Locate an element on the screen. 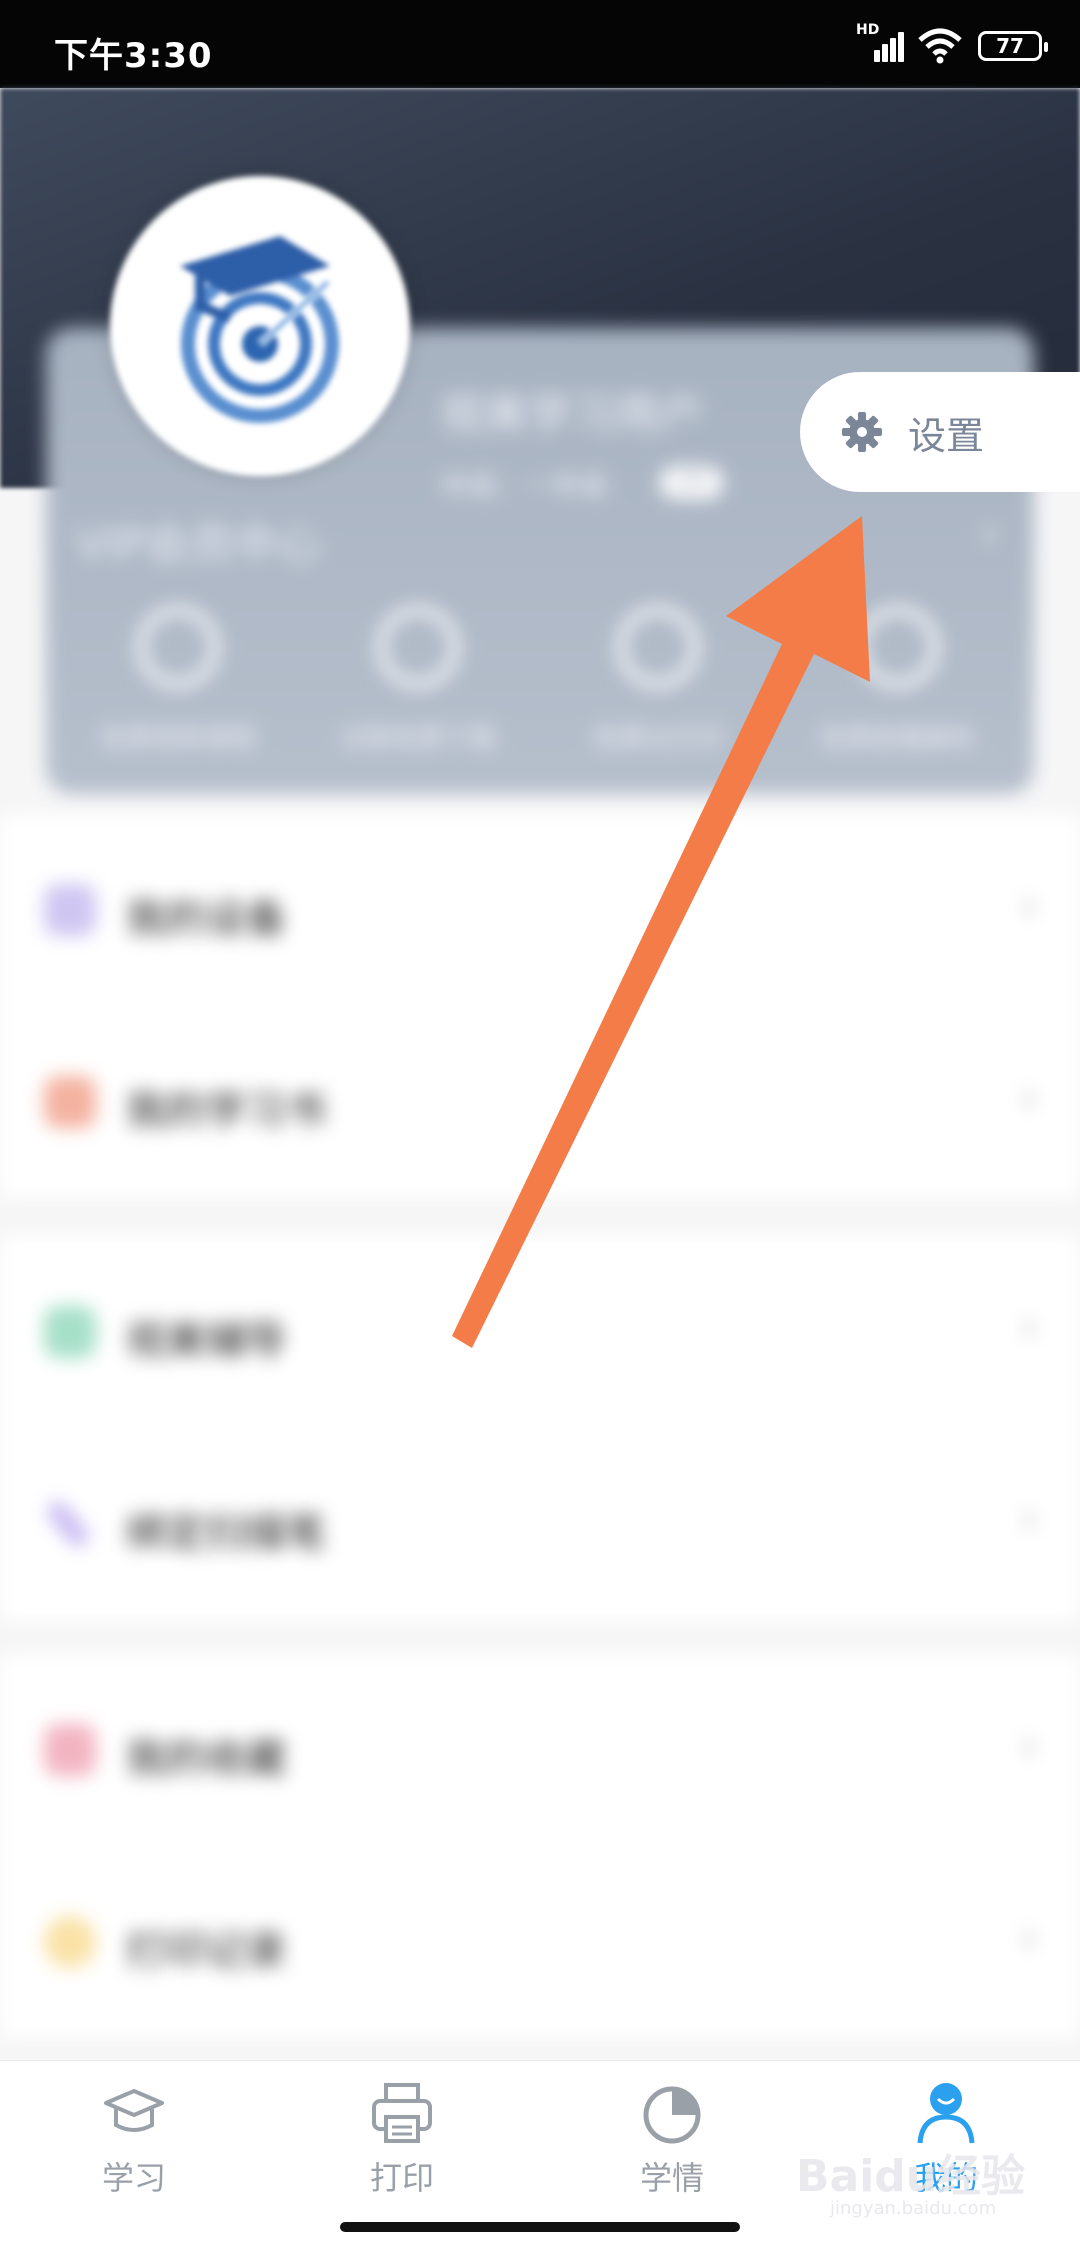 The width and height of the screenshot is (1080, 2249). menu-item-print-records: 打印记录 › is located at coordinates (540, 1942).